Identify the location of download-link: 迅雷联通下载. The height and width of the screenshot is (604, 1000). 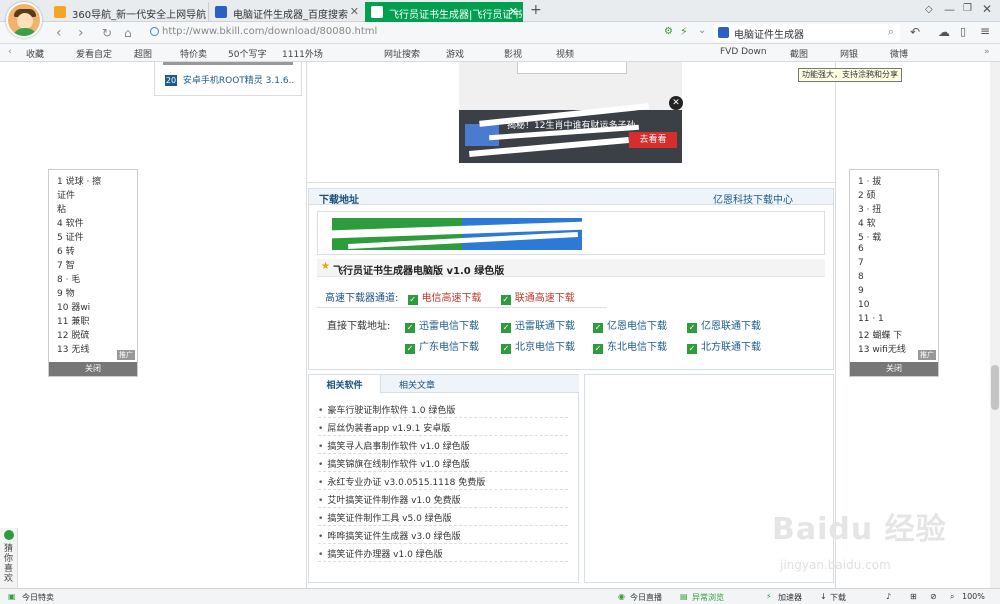
(545, 326).